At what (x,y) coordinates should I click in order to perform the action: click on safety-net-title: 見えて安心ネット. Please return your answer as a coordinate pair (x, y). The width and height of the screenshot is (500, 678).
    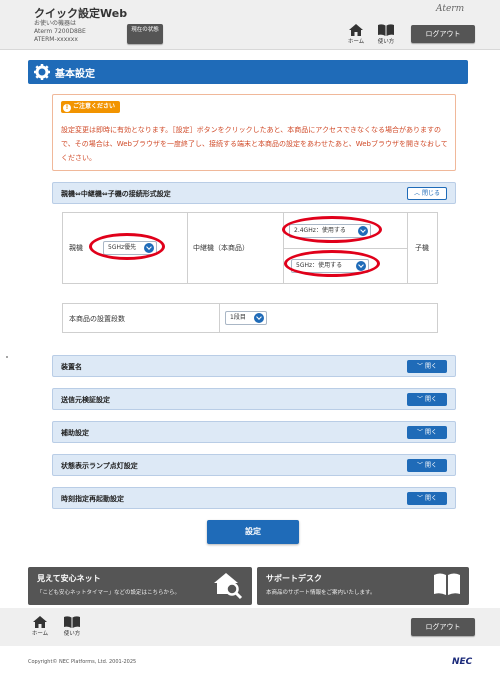
    Looking at the image, I should click on (69, 578).